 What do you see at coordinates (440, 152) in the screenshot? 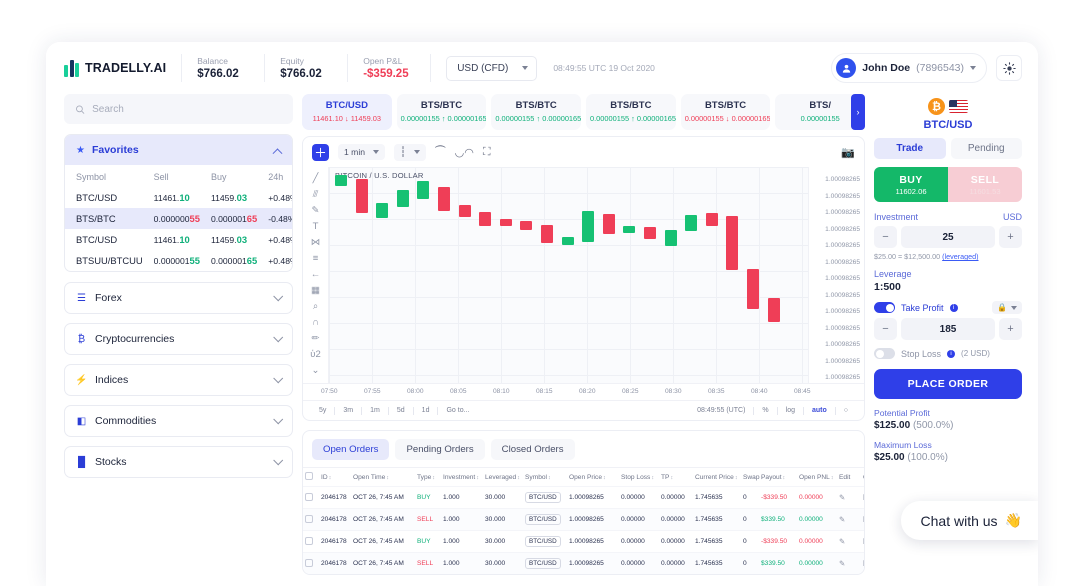
I see `indicators-icon: ⏜` at bounding box center [440, 152].